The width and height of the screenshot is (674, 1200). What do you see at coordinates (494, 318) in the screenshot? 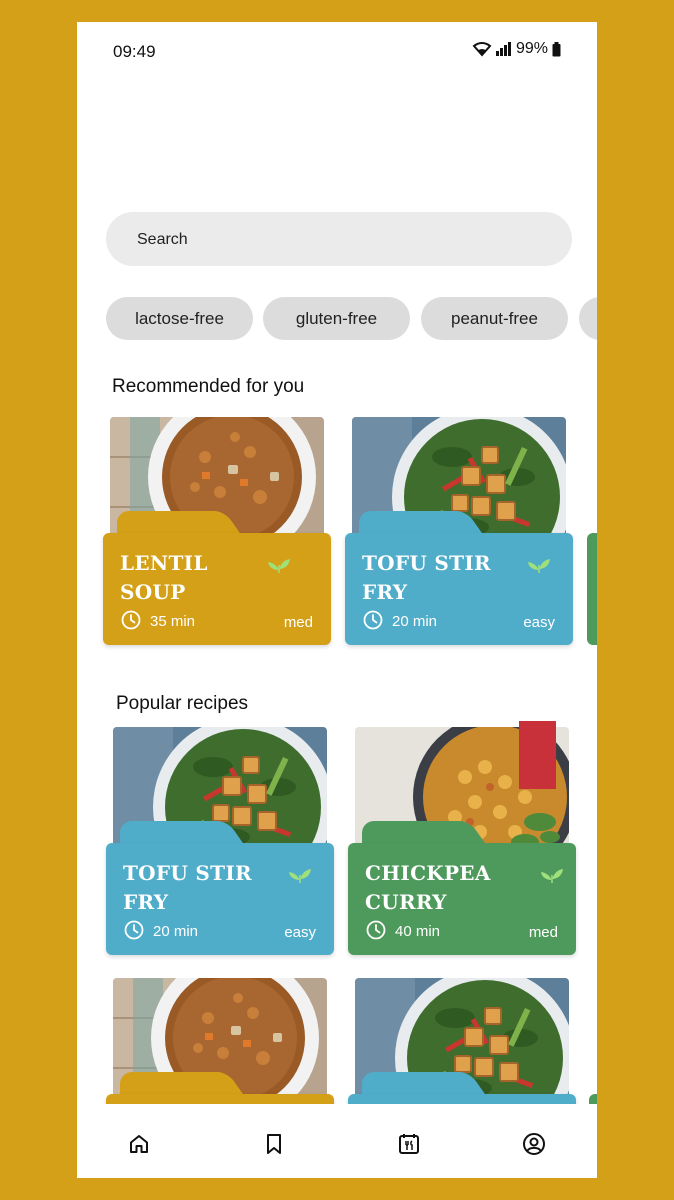
I see `chip-peanut-free: peanut-free` at bounding box center [494, 318].